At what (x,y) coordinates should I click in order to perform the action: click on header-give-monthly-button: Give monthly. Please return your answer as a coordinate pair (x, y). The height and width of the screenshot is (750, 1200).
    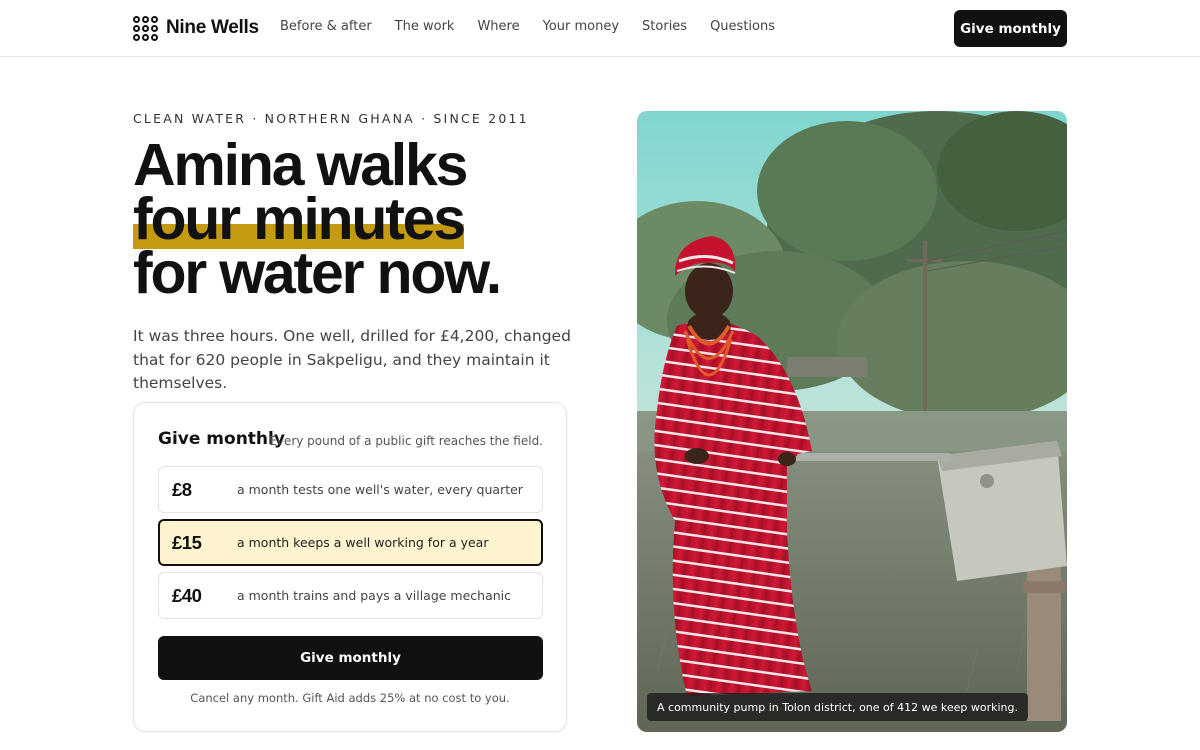
    Looking at the image, I should click on (1010, 28).